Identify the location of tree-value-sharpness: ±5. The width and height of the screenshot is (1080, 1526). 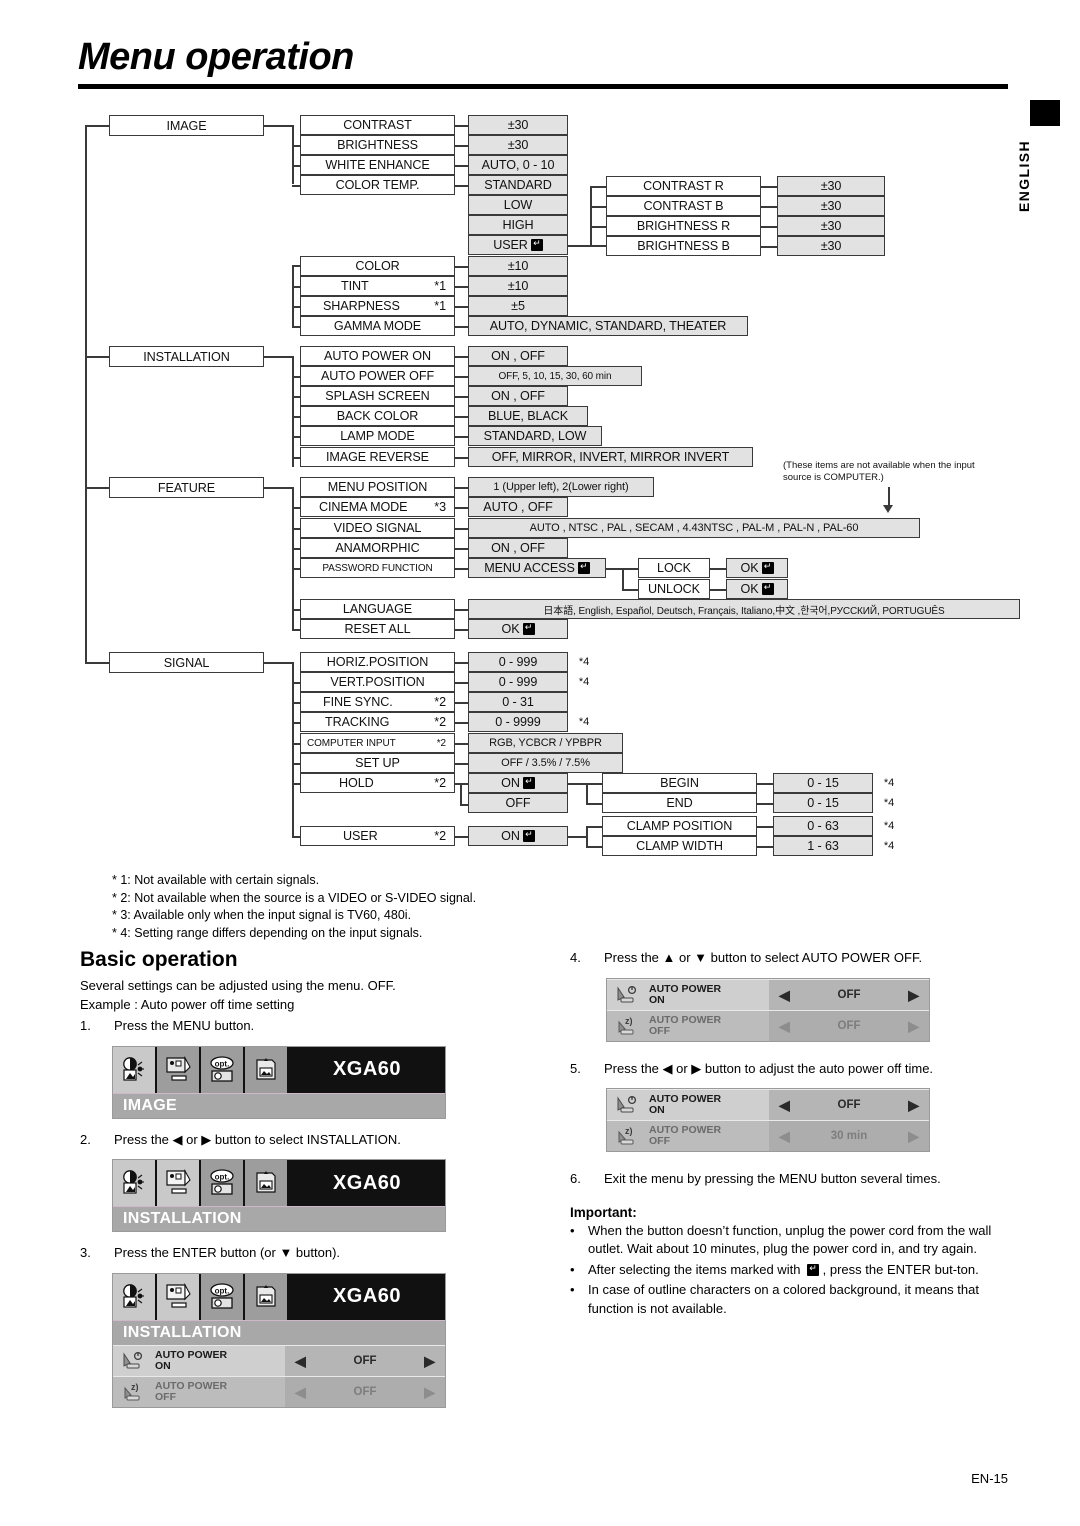
(518, 306).